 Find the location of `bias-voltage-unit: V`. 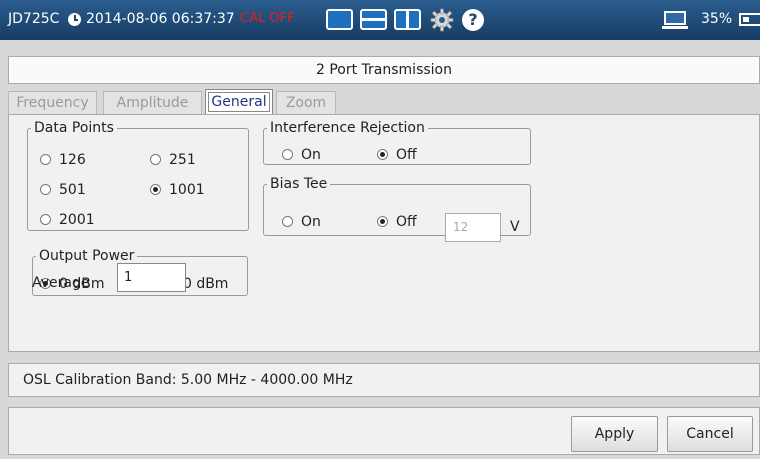

bias-voltage-unit: V is located at coordinates (515, 227).